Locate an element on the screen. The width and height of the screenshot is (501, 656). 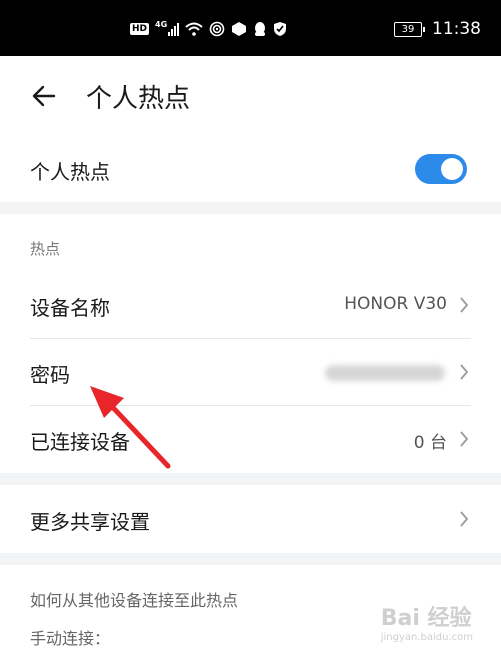
back-arrow-icon is located at coordinates (44, 96).